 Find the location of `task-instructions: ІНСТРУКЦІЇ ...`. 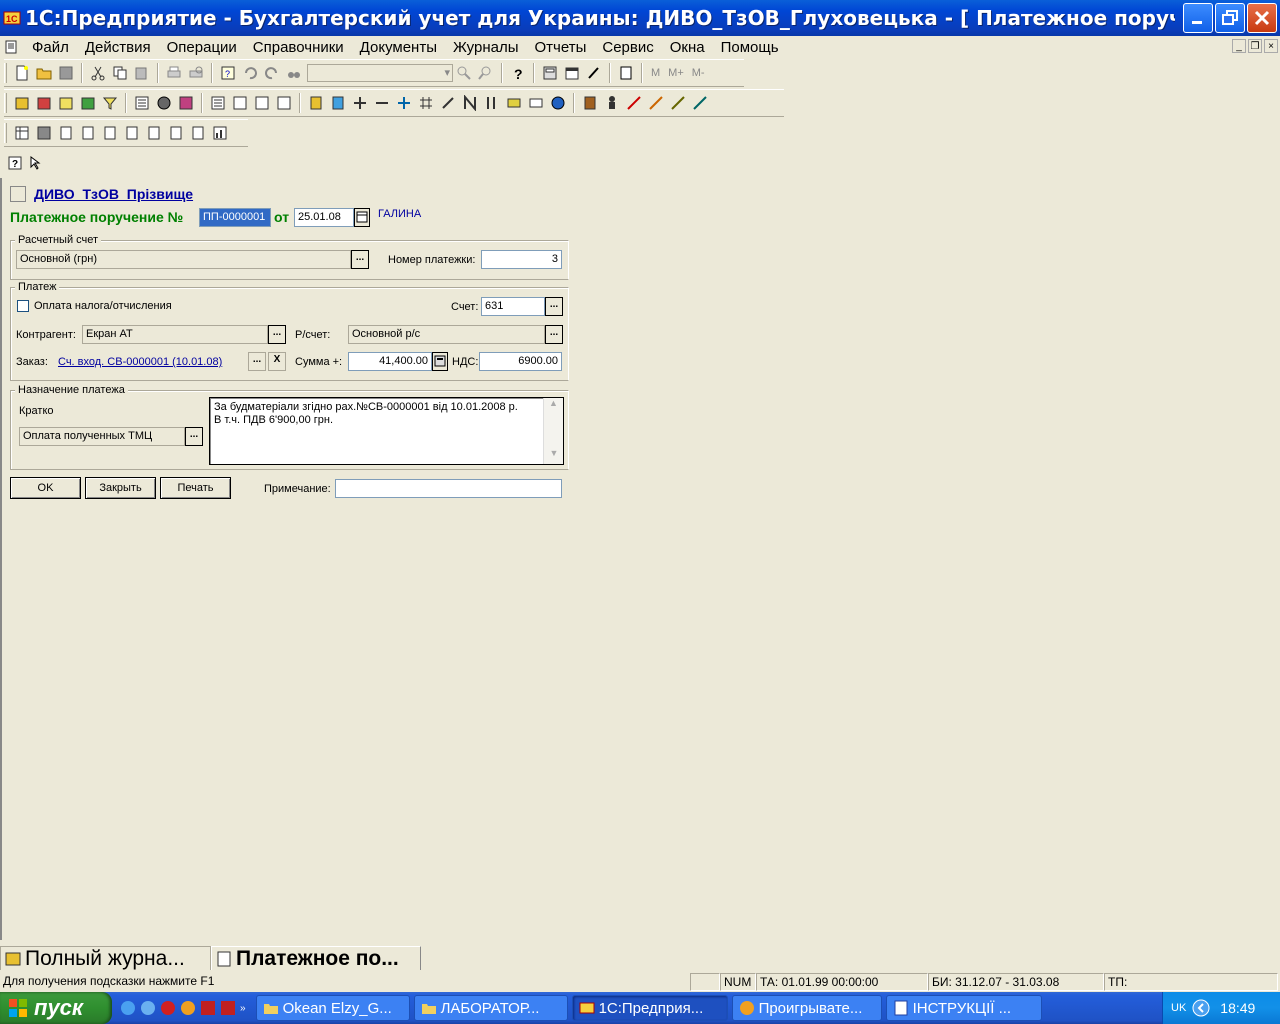

task-instructions: ІНСТРУКЦІЇ ... is located at coordinates (963, 1008).